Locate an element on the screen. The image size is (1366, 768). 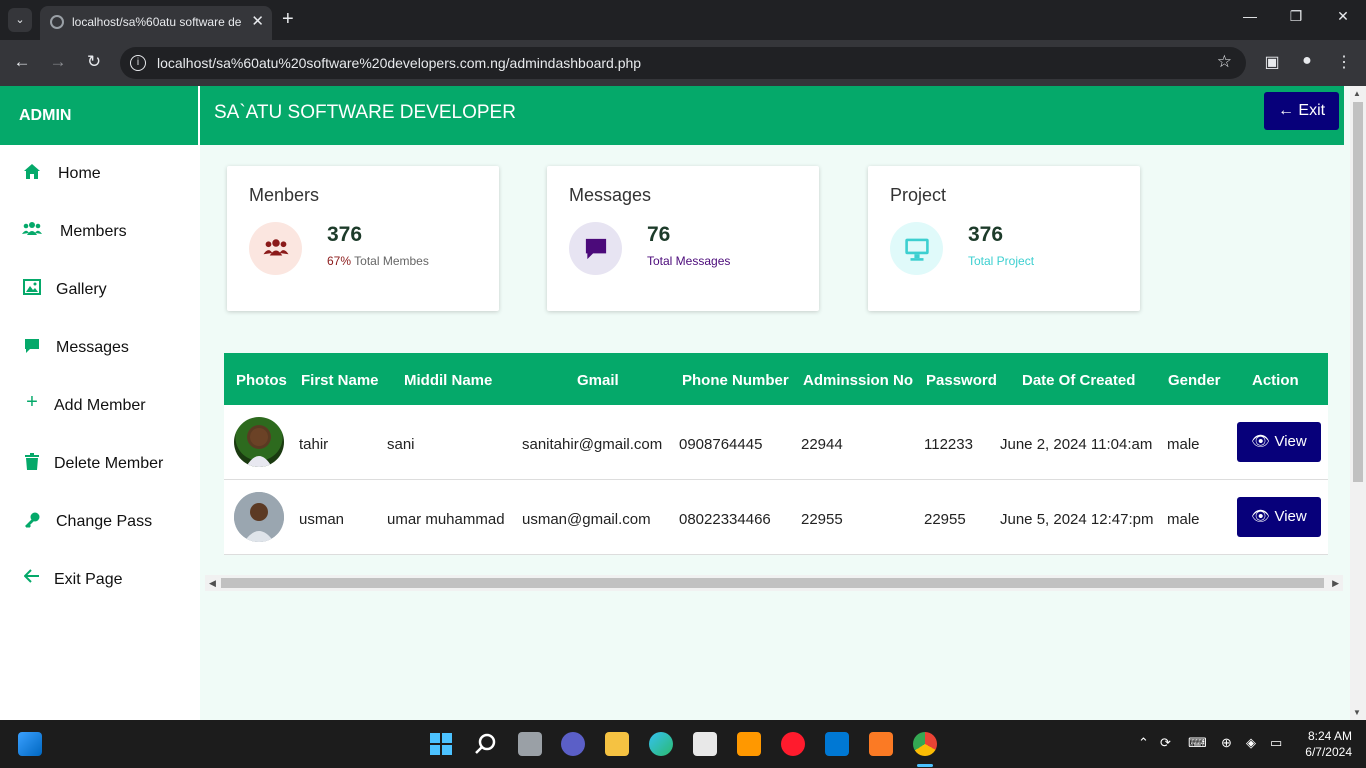
clock-time: 8:24 AM is located at coordinates (1329, 736).